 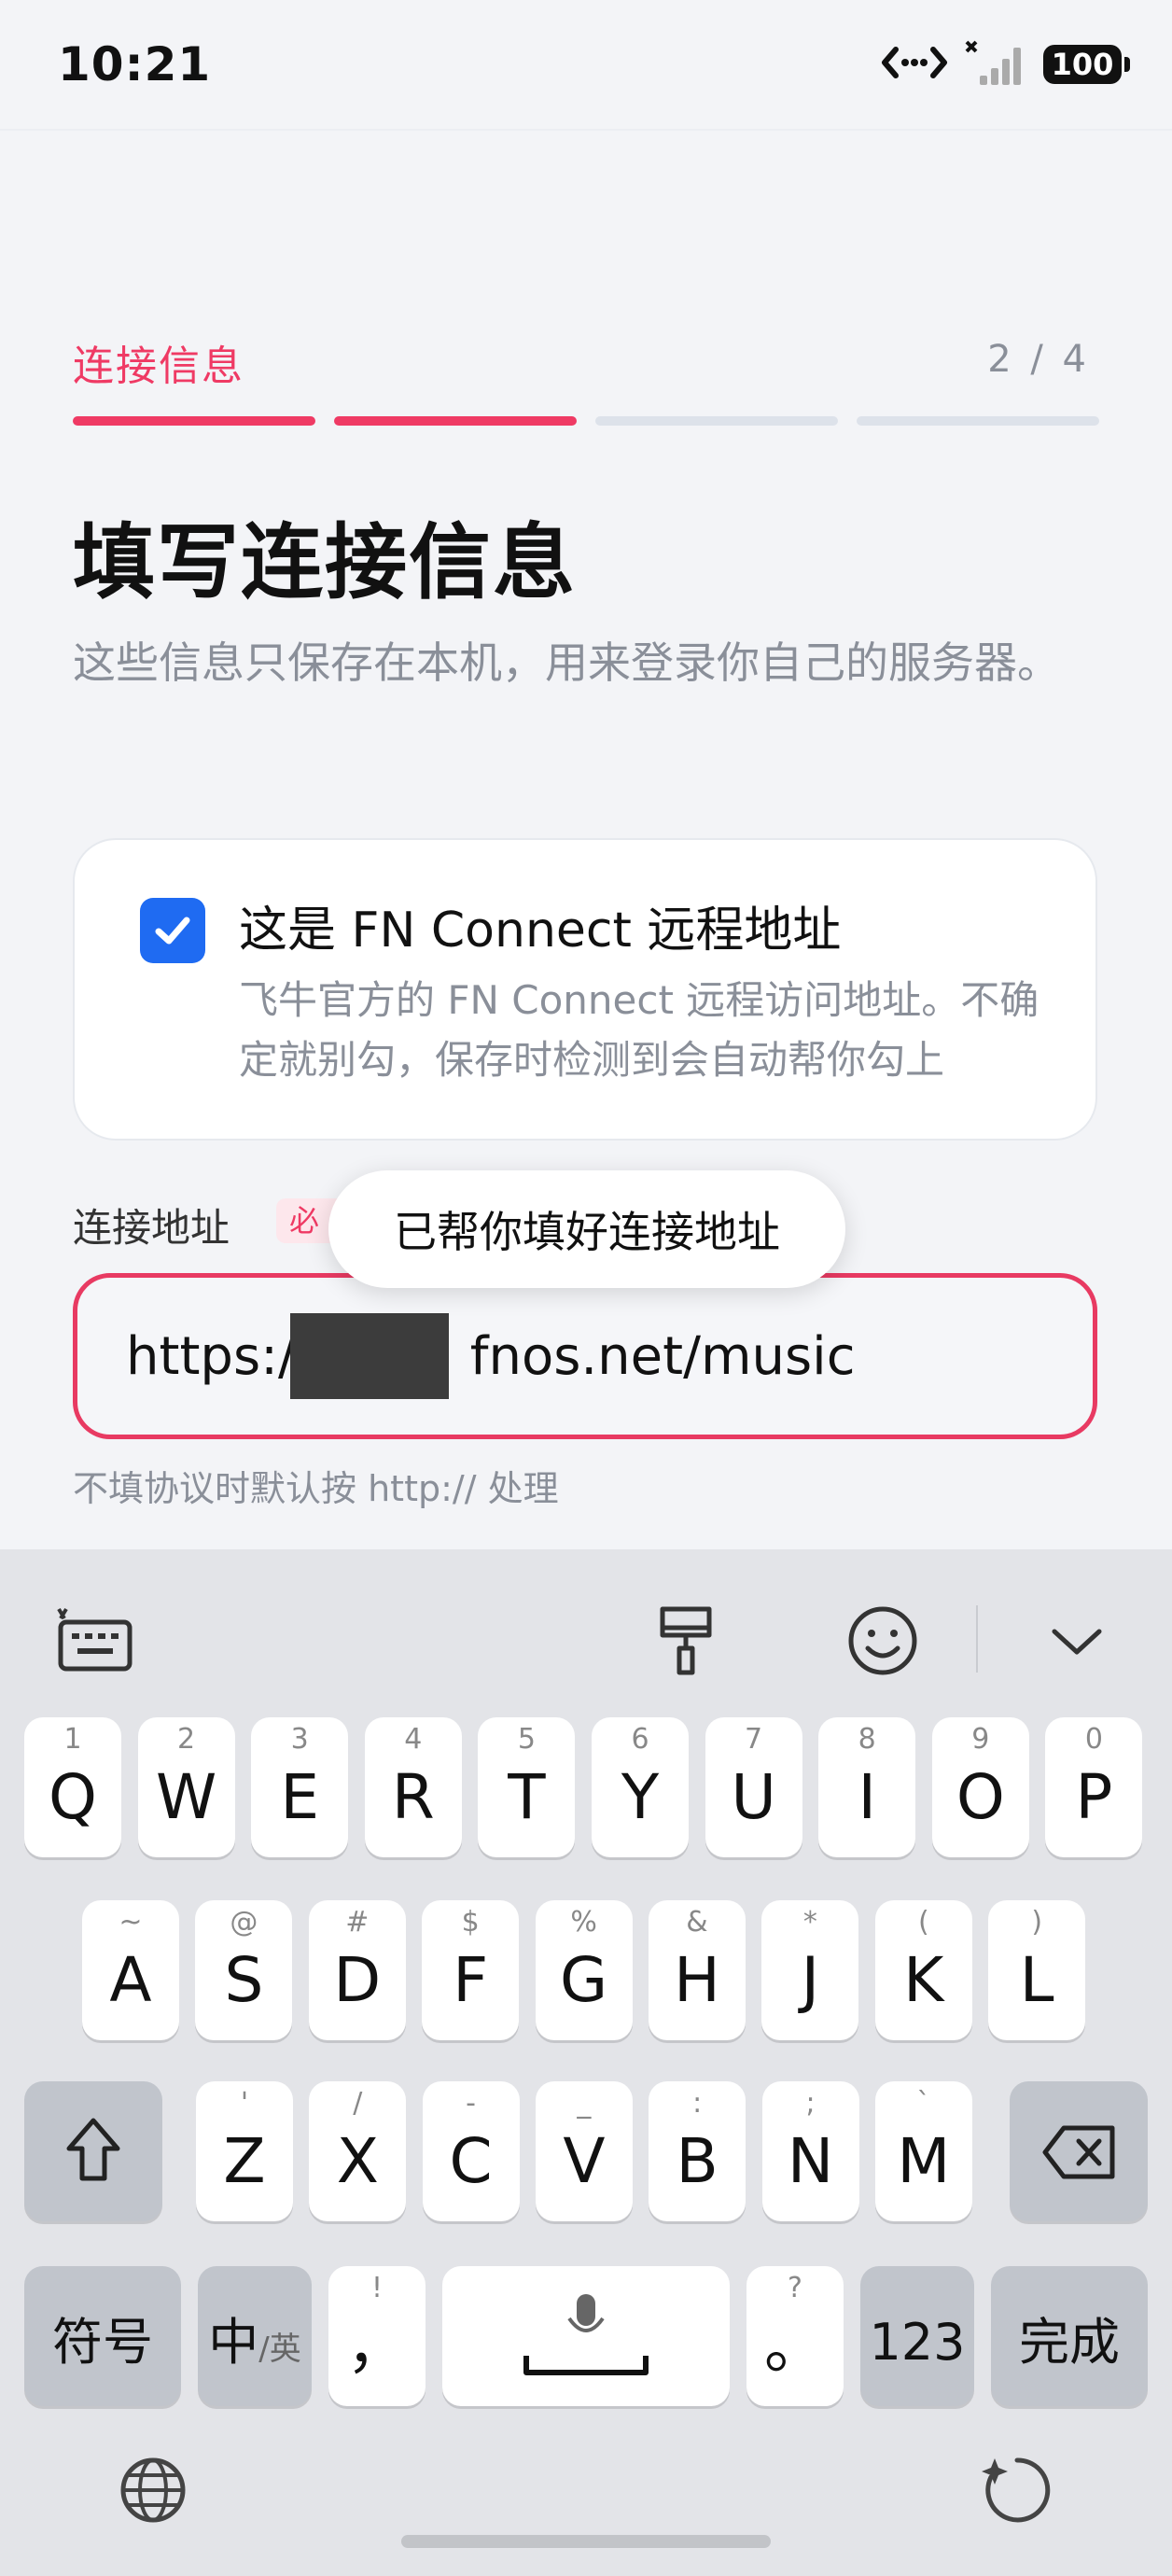 I want to click on battery-icon: 100, so click(x=1086, y=64).